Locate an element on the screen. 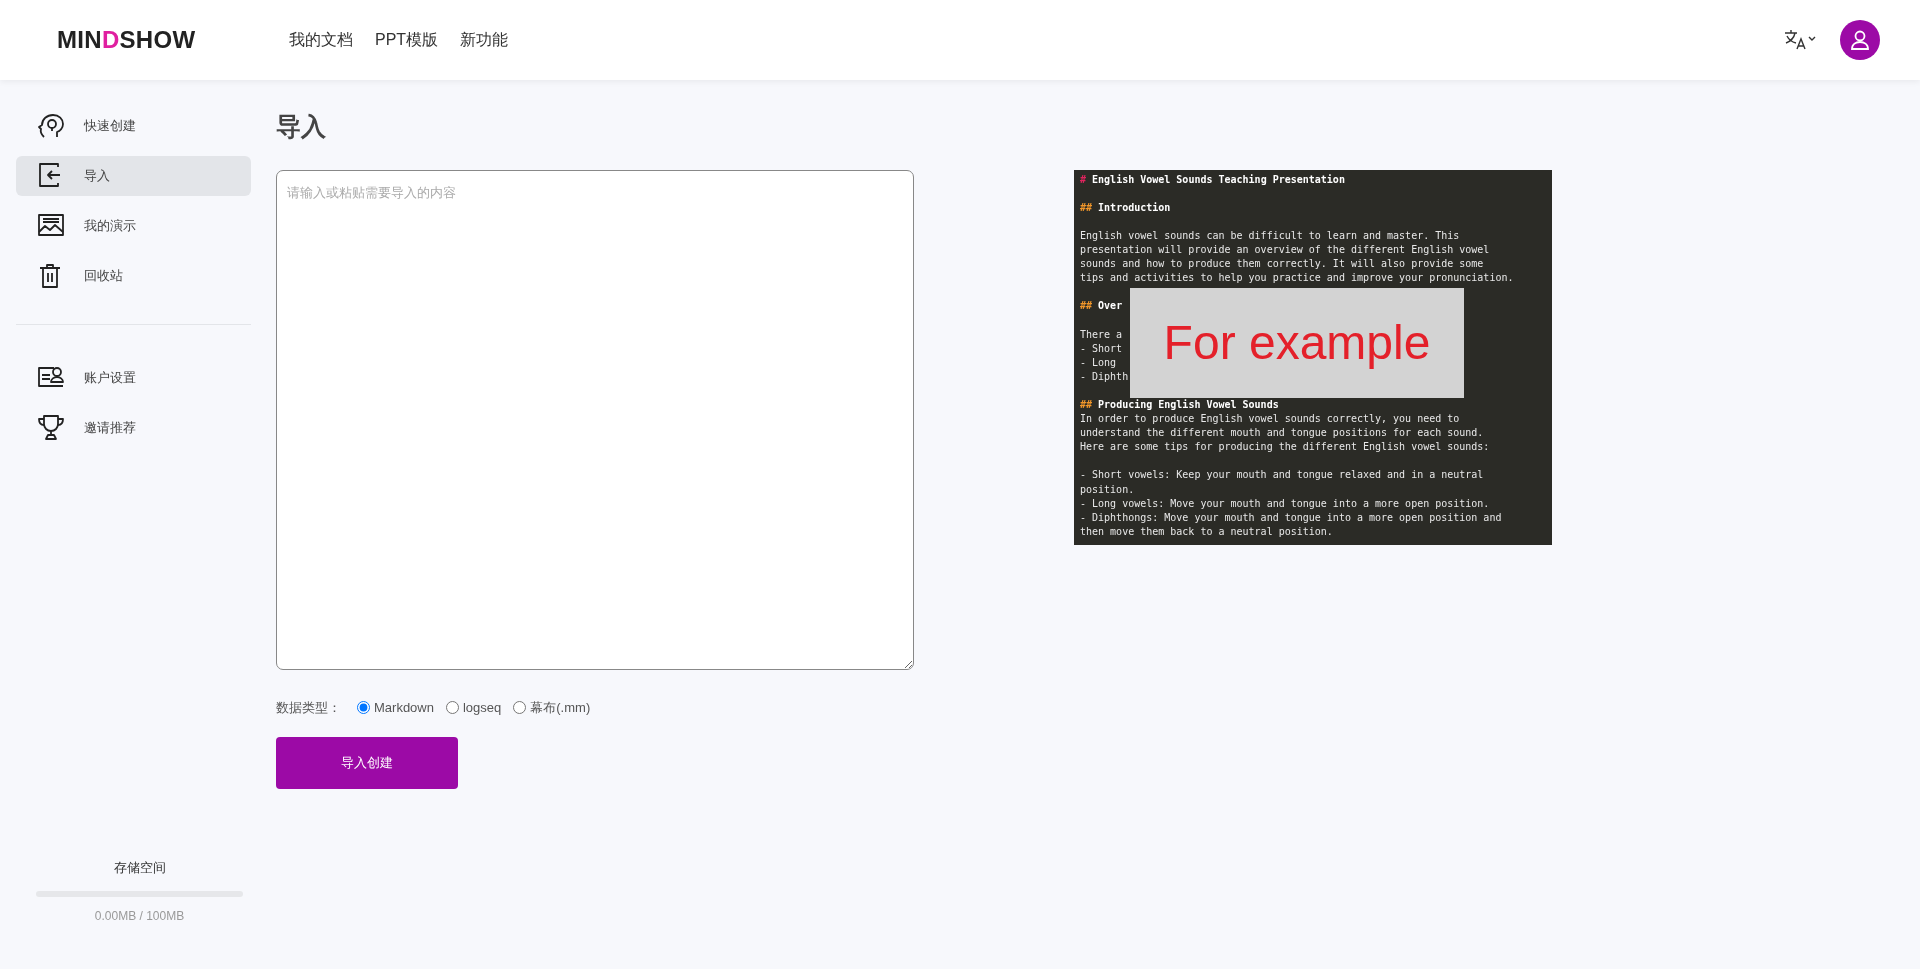 The height and width of the screenshot is (969, 1920). sidebar-item: 快速创建 is located at coordinates (133, 126).